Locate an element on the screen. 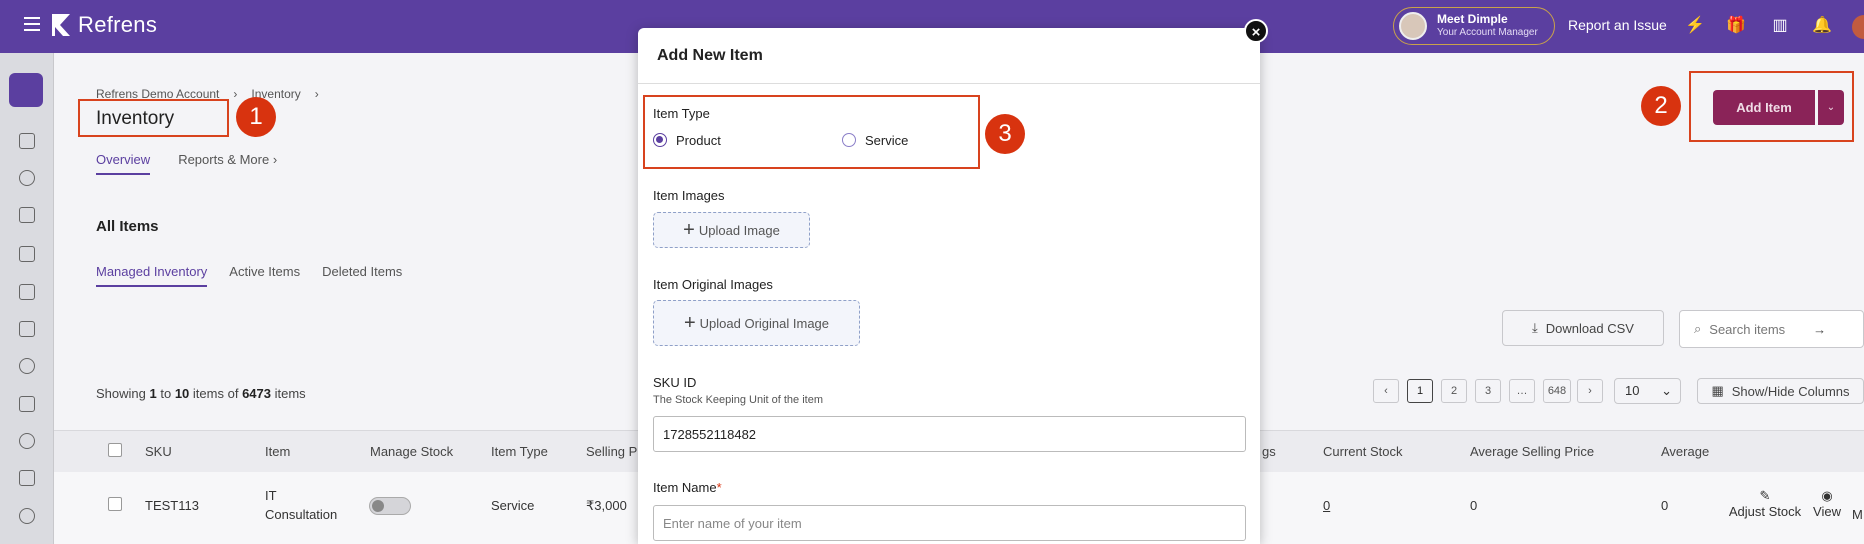 The image size is (1864, 544). chevron-down-icon: ⌄ is located at coordinates (1666, 390).